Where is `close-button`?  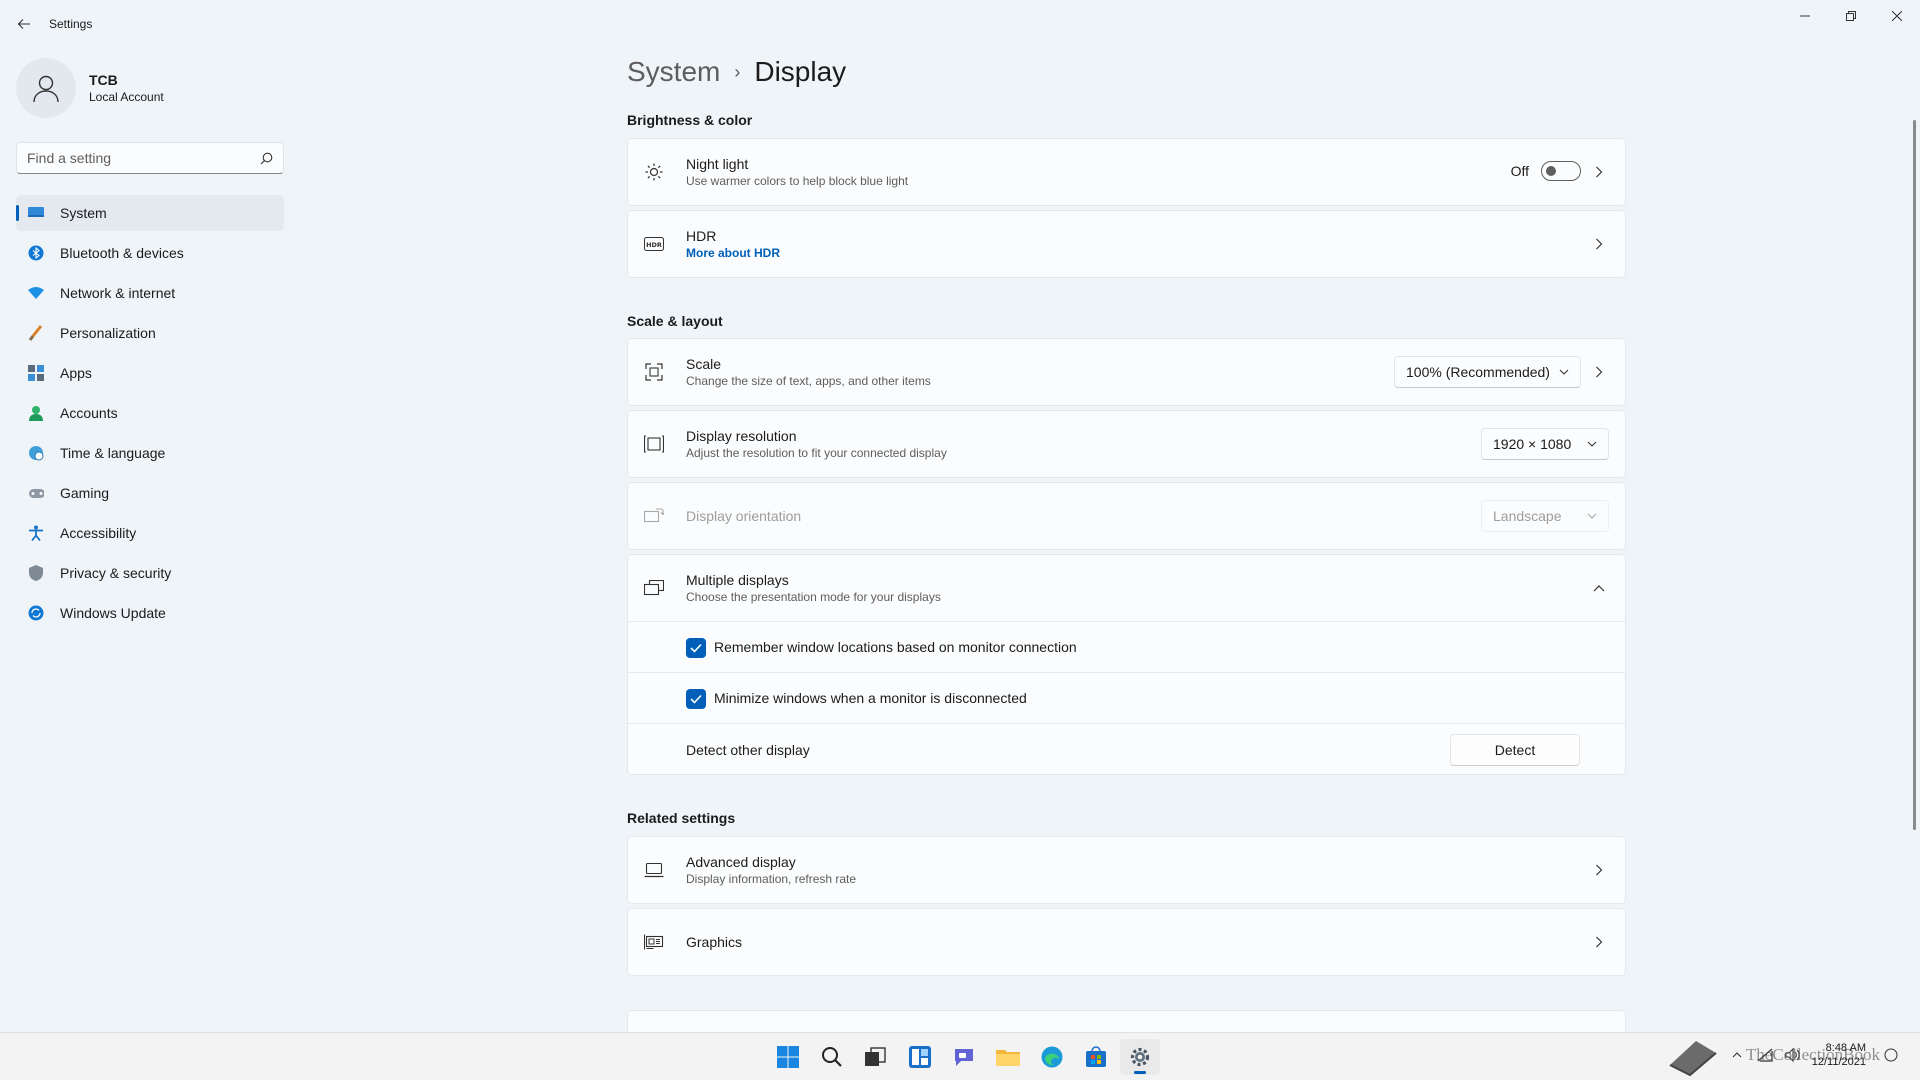 close-button is located at coordinates (1897, 16).